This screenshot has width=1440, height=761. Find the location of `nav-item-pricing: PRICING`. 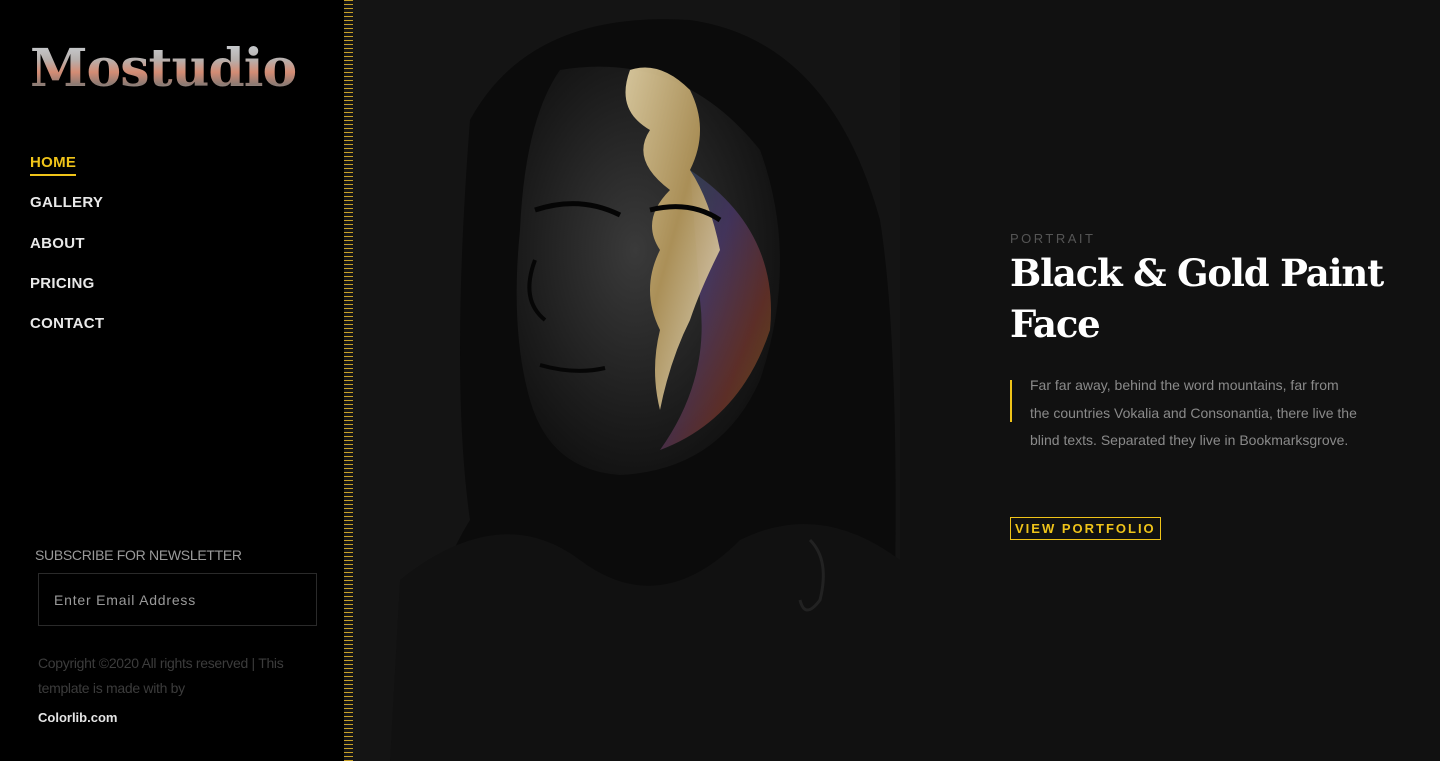

nav-item-pricing: PRICING is located at coordinates (67, 295).